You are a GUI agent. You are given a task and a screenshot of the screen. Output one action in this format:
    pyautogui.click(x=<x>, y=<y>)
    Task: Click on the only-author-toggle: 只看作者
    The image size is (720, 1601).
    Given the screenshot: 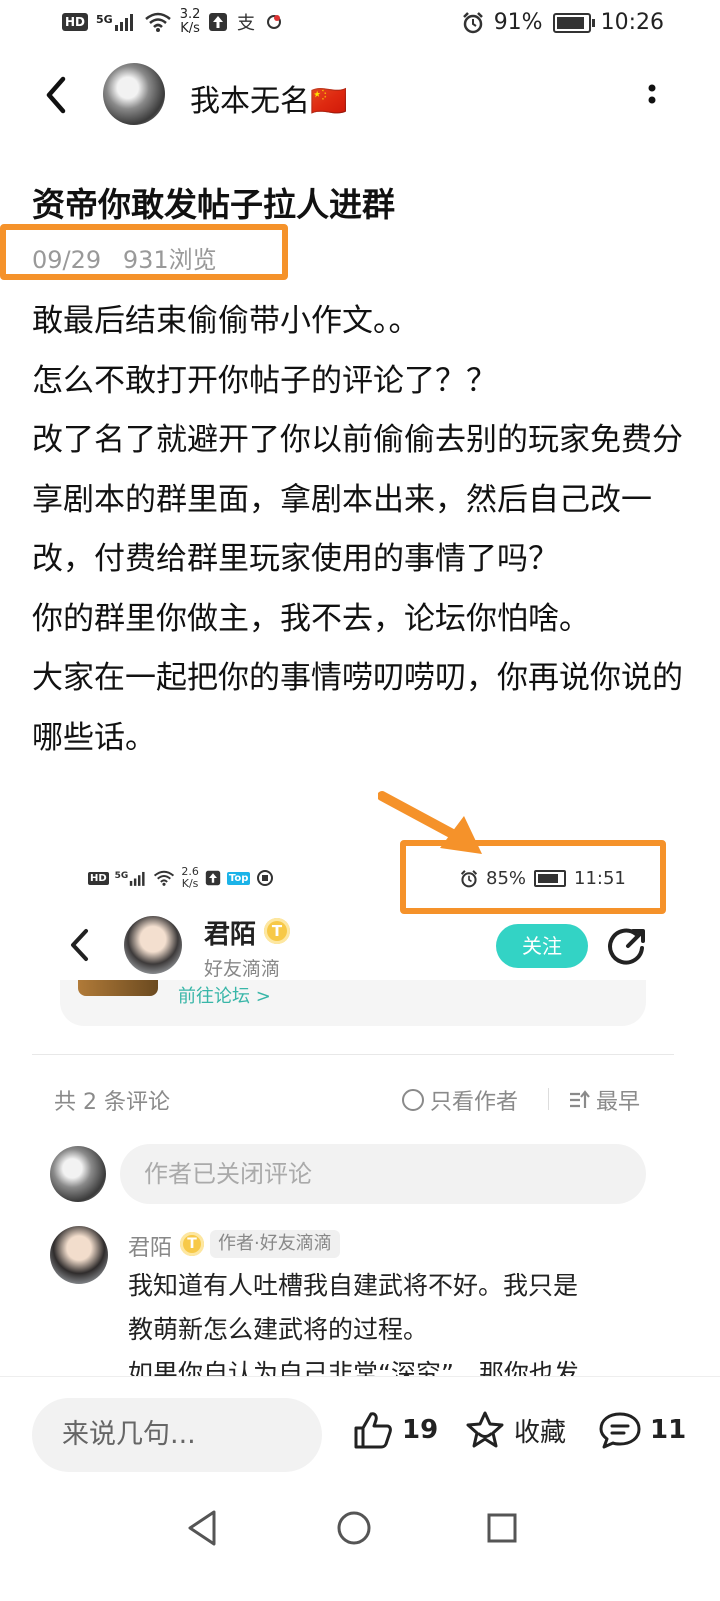 What is the action you would take?
    pyautogui.click(x=460, y=1100)
    